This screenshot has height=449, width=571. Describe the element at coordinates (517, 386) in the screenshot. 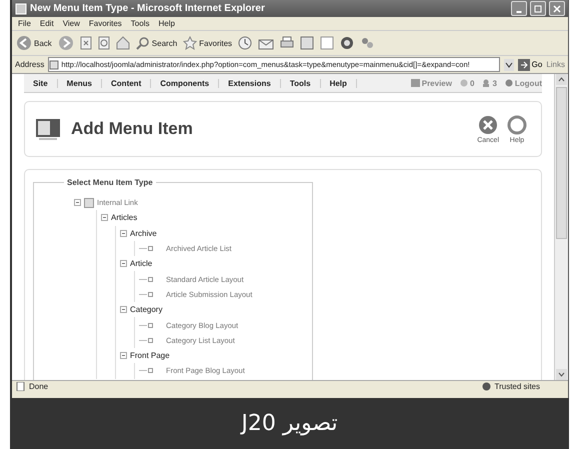

I see `security-zone: Trusted sites` at that location.